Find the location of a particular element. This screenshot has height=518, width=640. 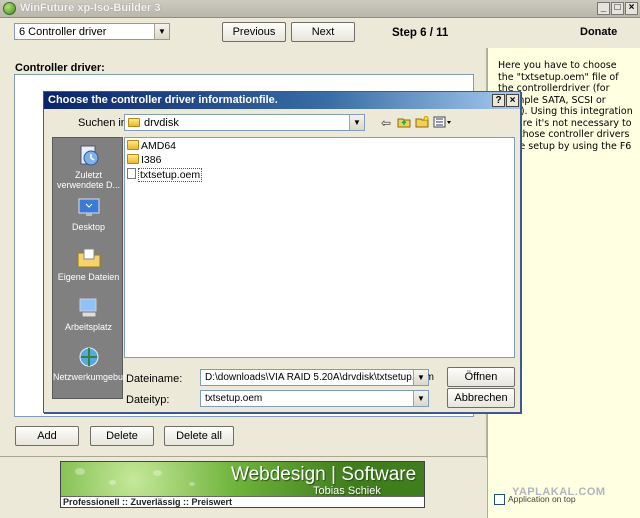

look-in-label: Suchen in: is located at coordinates (104, 123).